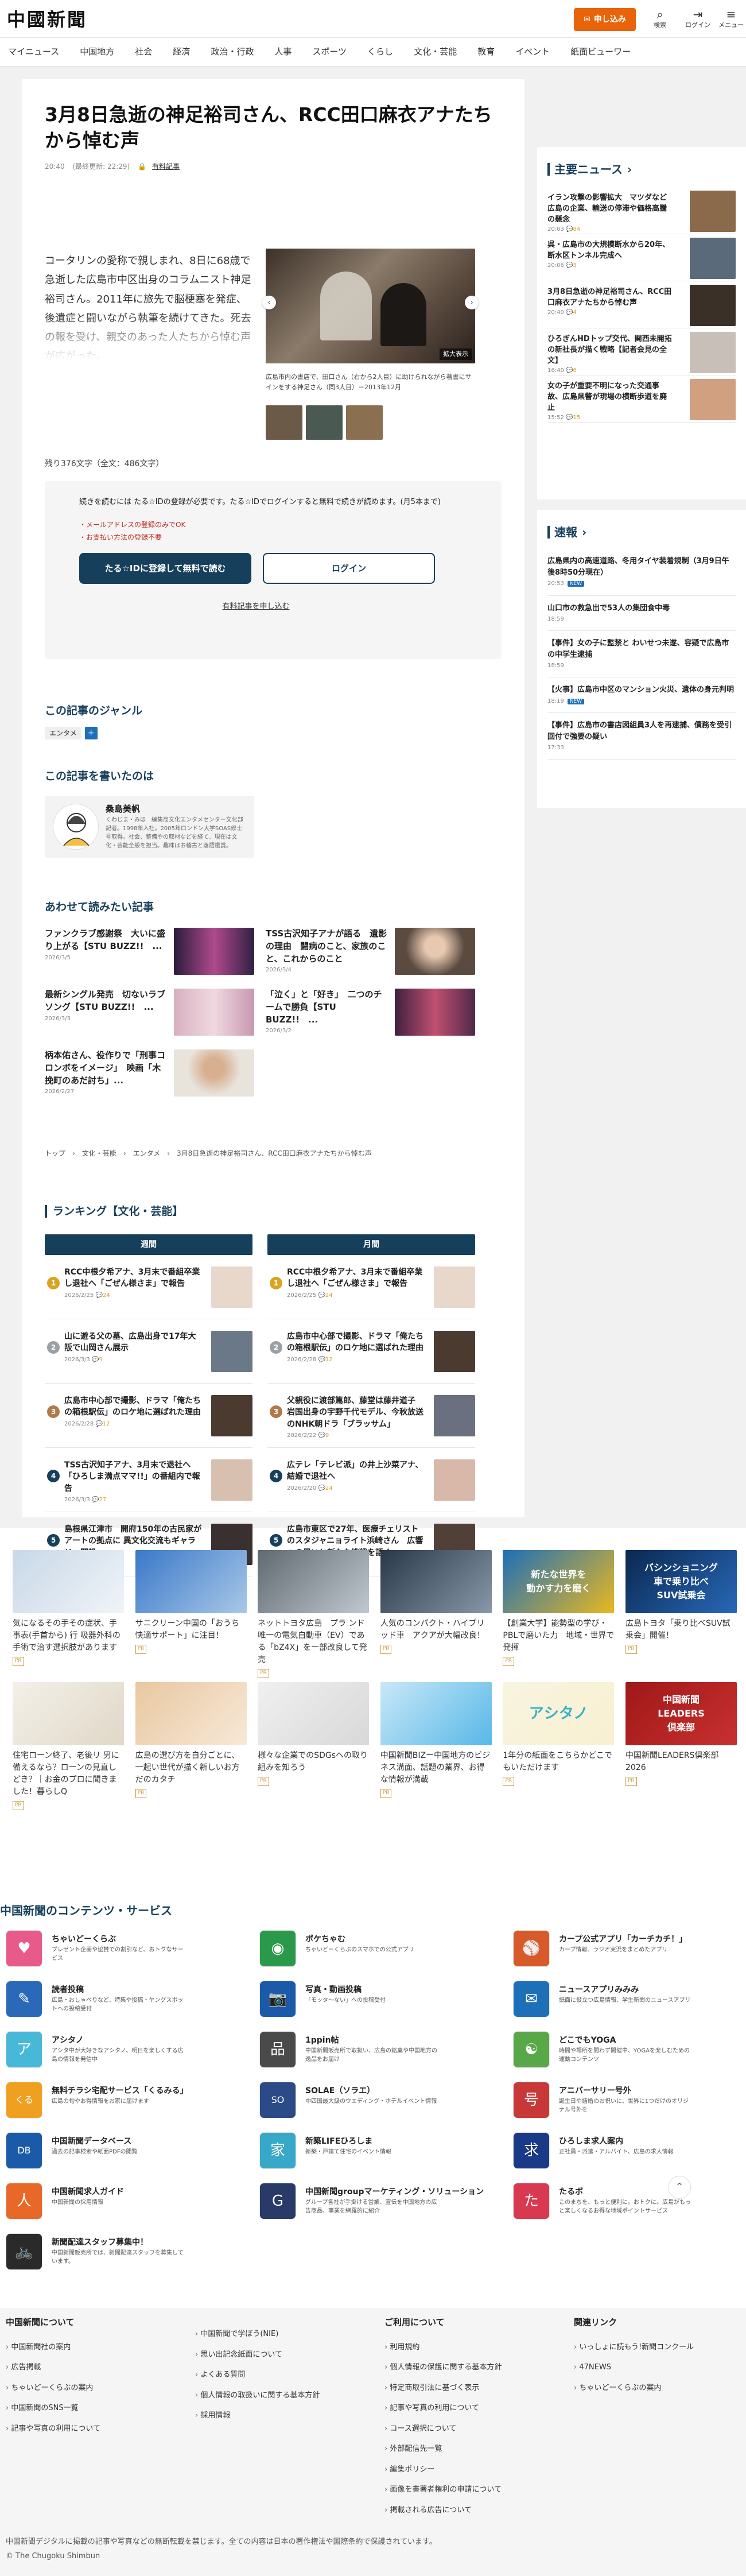  What do you see at coordinates (601, 52) in the screenshot?
I see `nav-viewer: 紙面ビューワー` at bounding box center [601, 52].